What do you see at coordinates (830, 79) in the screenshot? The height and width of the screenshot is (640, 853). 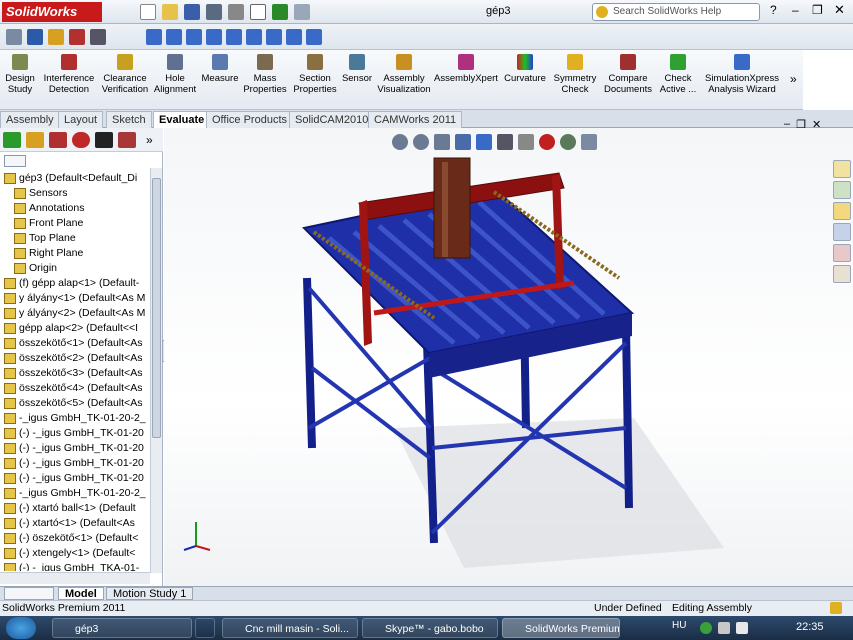 I see `panel-options-icon` at bounding box center [830, 79].